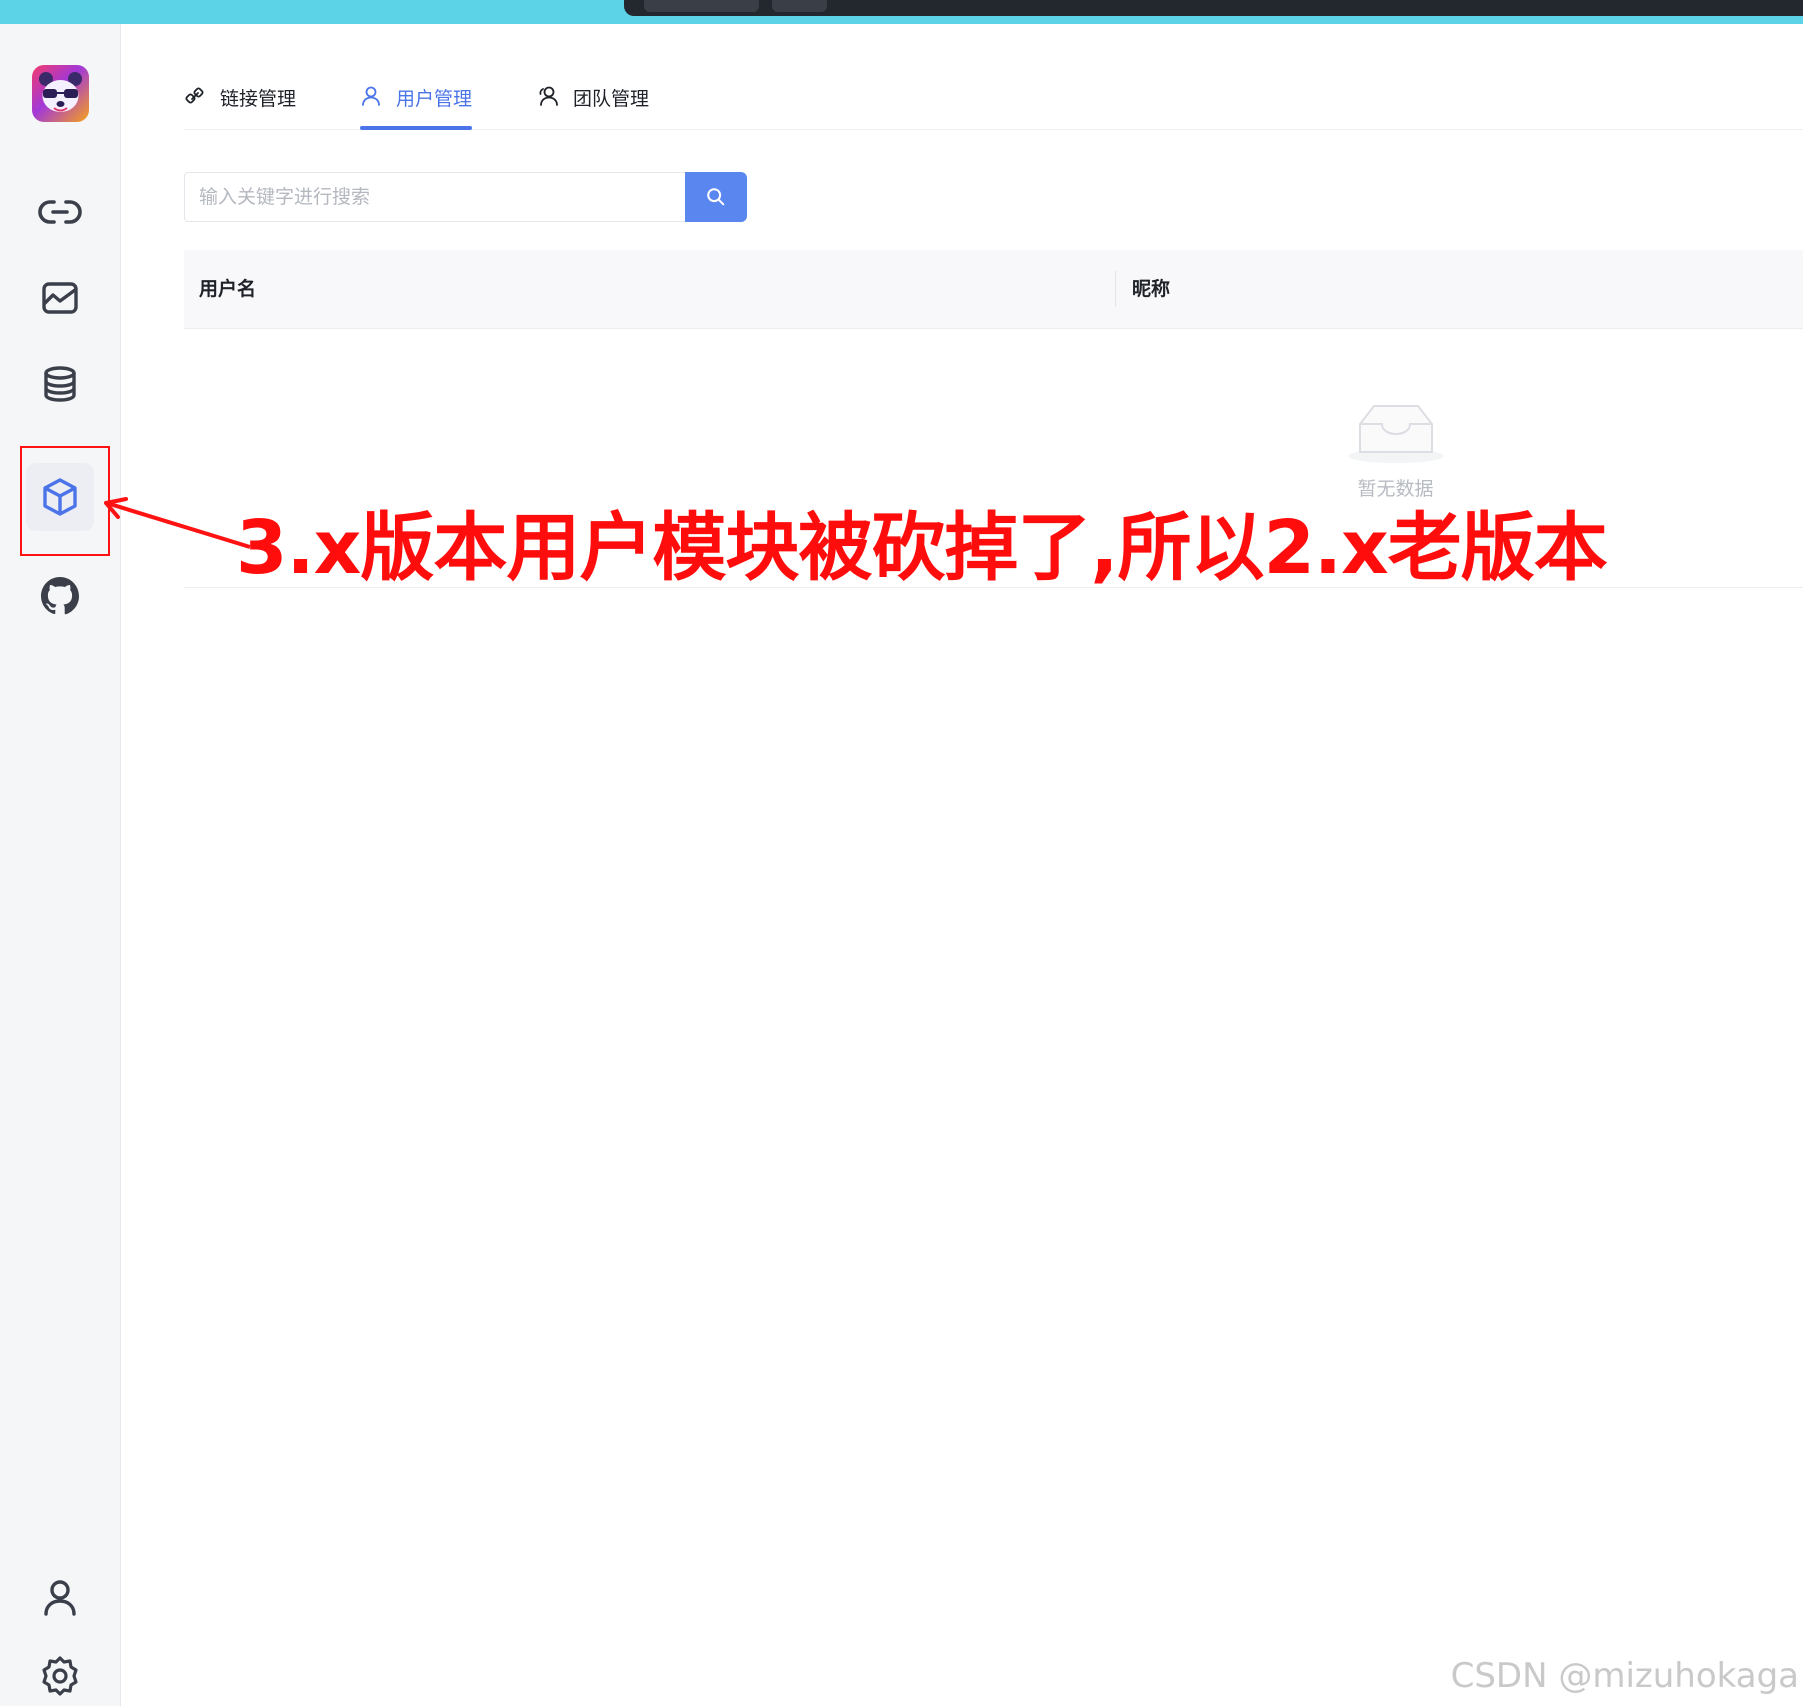 Image resolution: width=1803 pixels, height=1706 pixels. I want to click on tab-label: 链接管理, so click(258, 99).